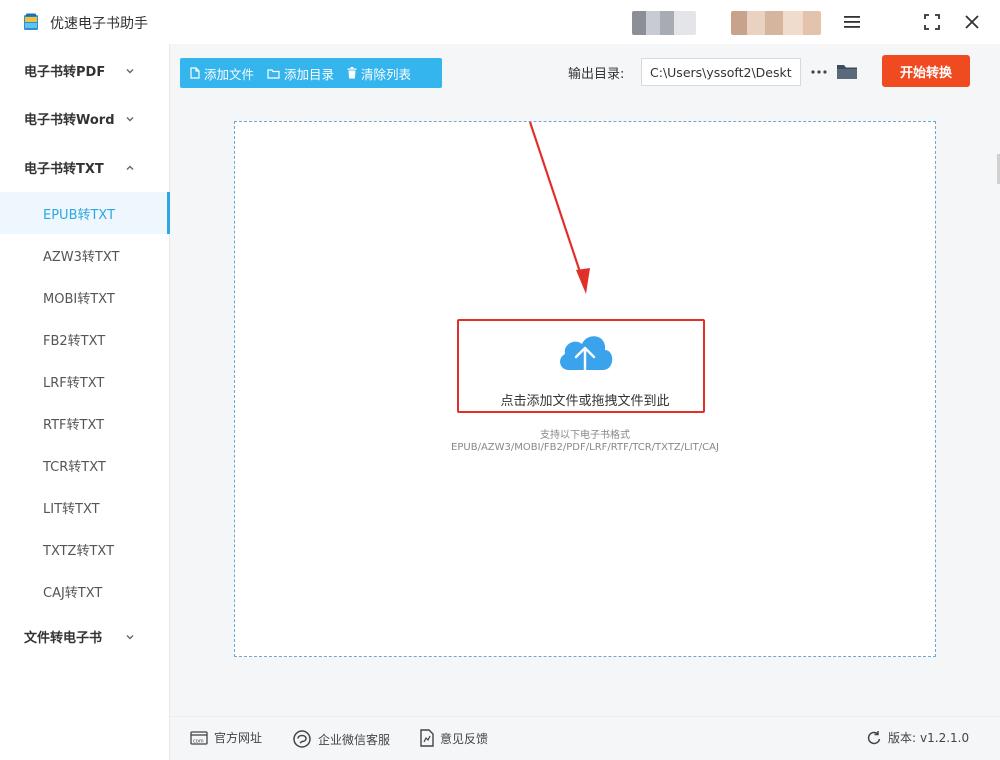 This screenshot has width=1000, height=760. I want to click on sidebar-item-label: LRF转TXT, so click(74, 383).